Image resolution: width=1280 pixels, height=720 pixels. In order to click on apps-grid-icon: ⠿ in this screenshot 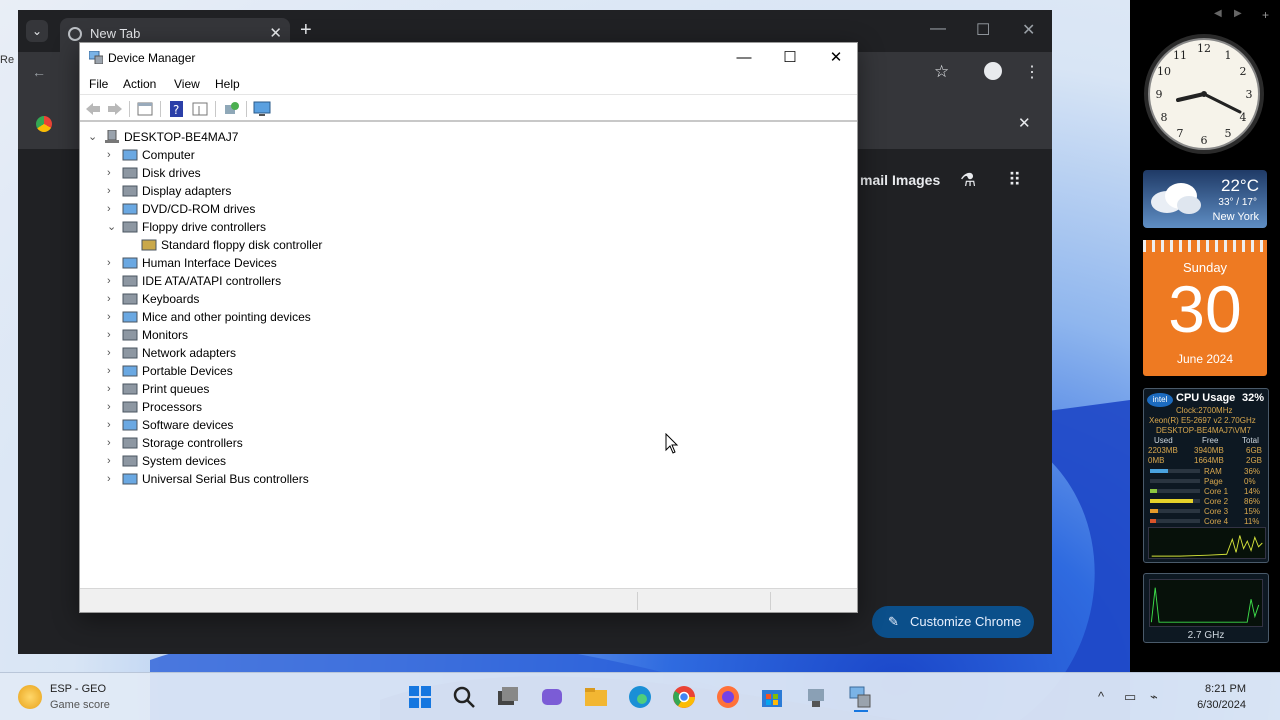, I will do `click(1014, 180)`.